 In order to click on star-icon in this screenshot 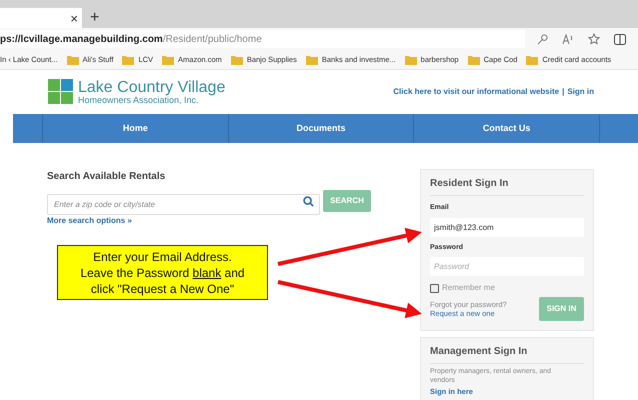, I will do `click(594, 39)`.